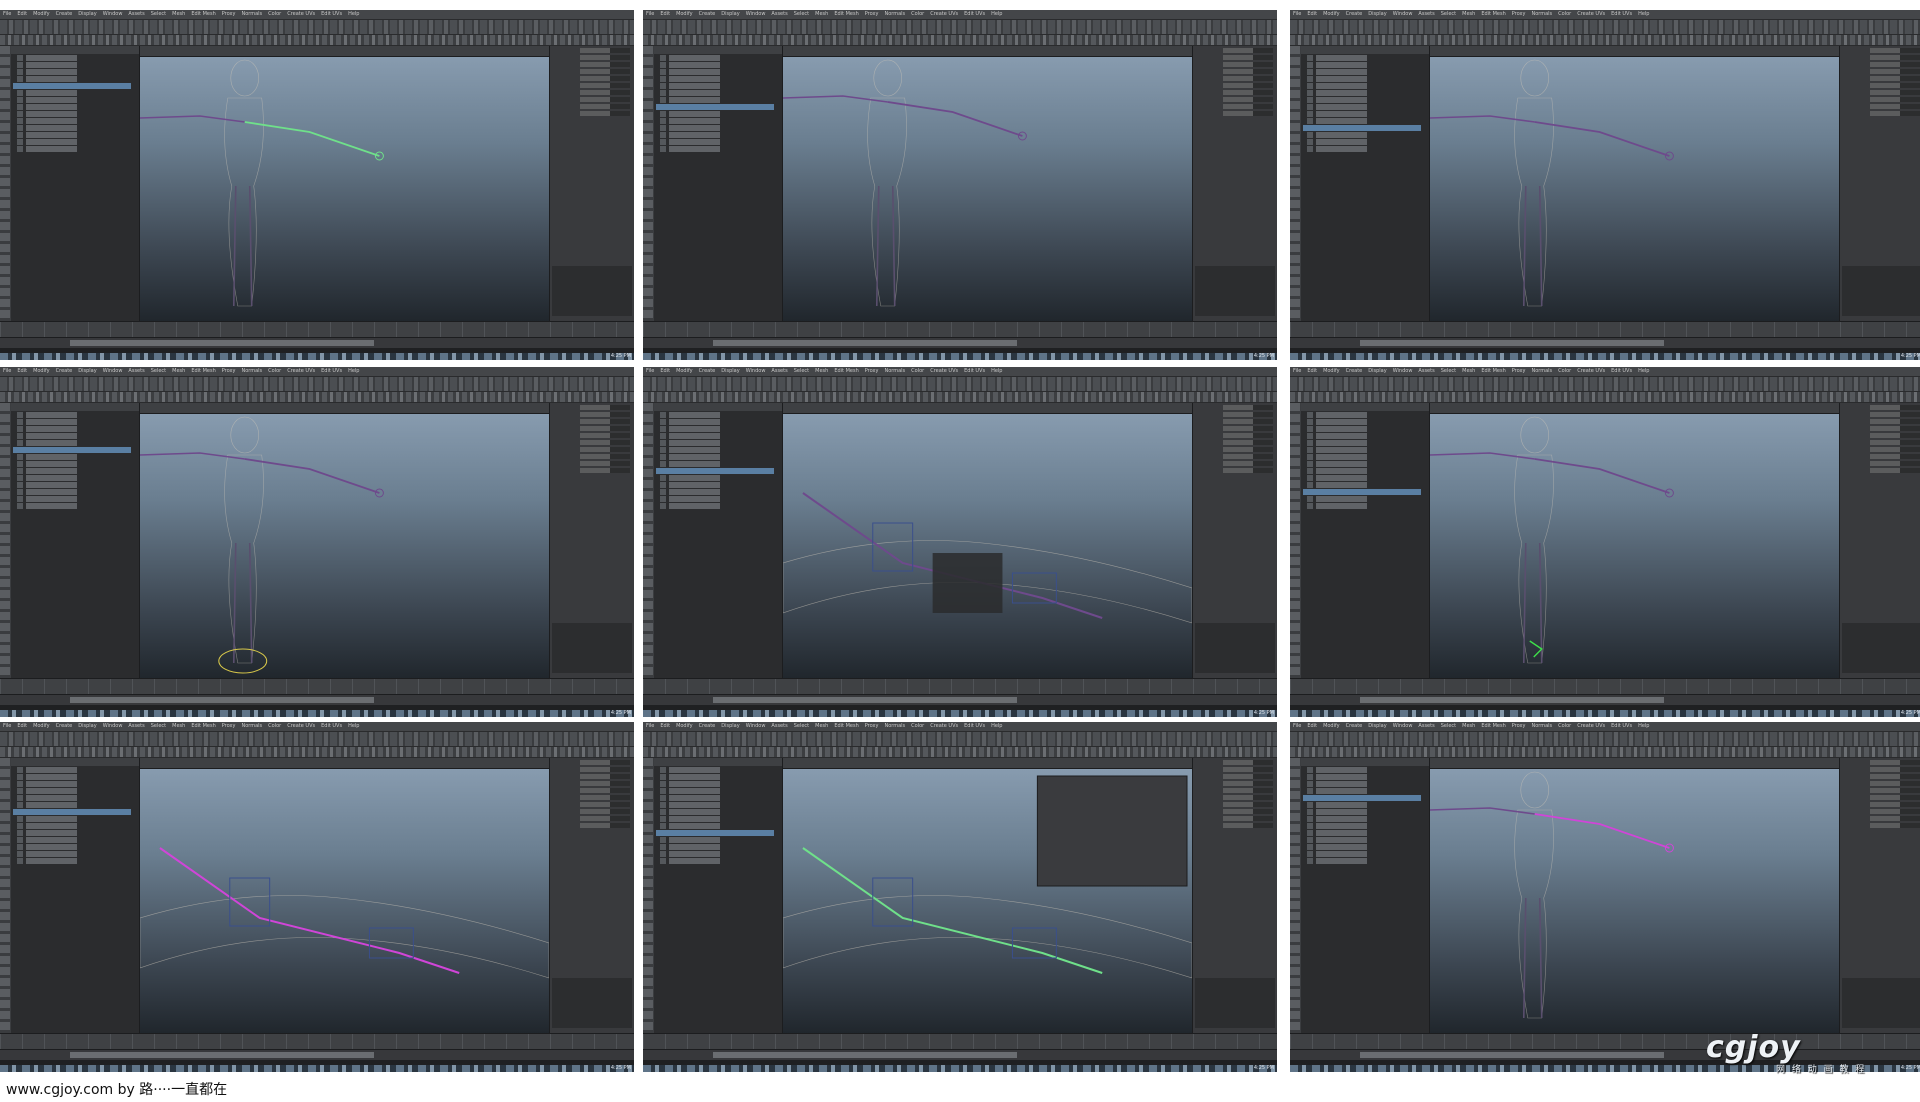  Describe the element at coordinates (64, 14) in the screenshot. I see `menu-item: Create` at that location.